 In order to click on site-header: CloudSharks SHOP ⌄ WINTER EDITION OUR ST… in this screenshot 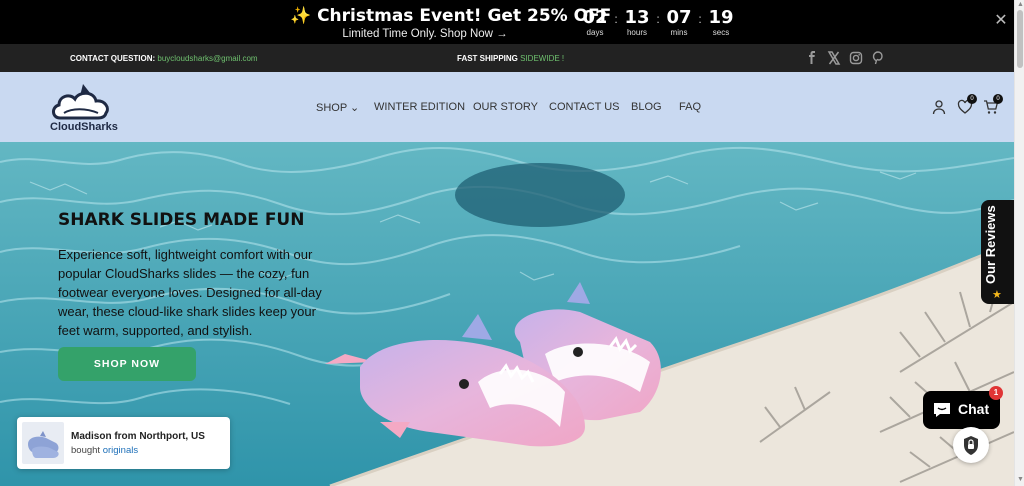, I will do `click(507, 107)`.